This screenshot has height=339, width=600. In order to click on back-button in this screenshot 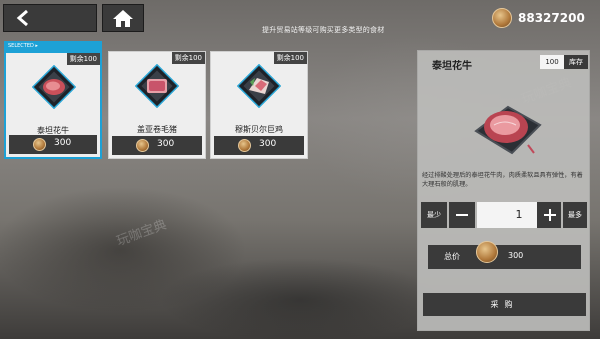, I will do `click(50, 18)`.